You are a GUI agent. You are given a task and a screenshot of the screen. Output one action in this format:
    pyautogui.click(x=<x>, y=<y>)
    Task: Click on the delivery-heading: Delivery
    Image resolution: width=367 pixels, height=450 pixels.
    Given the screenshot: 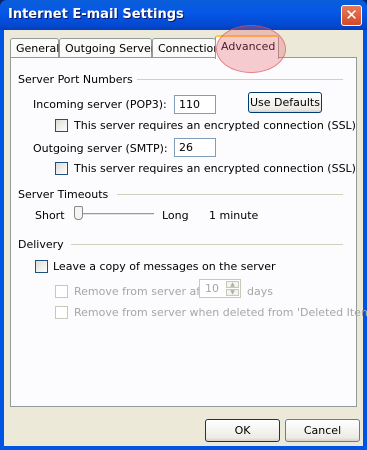 What is the action you would take?
    pyautogui.click(x=41, y=244)
    